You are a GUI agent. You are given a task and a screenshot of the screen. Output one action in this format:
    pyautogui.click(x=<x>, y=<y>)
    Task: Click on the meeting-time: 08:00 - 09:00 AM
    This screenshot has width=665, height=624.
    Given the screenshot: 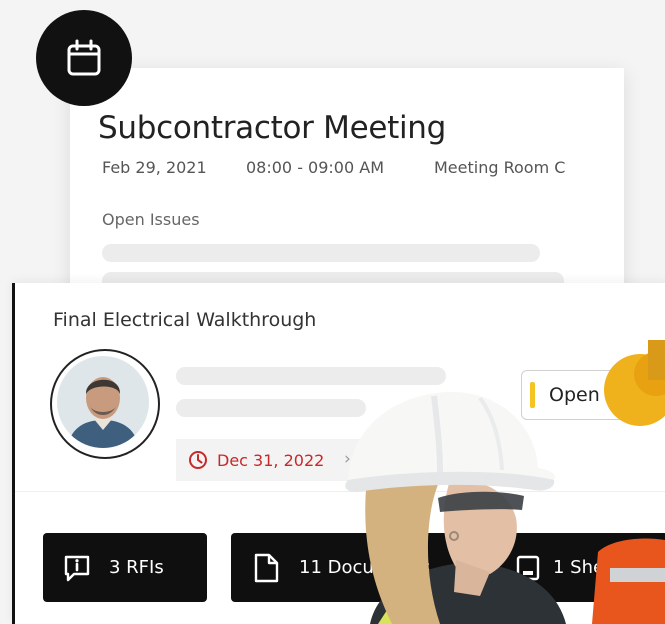 What is the action you would take?
    pyautogui.click(x=315, y=167)
    